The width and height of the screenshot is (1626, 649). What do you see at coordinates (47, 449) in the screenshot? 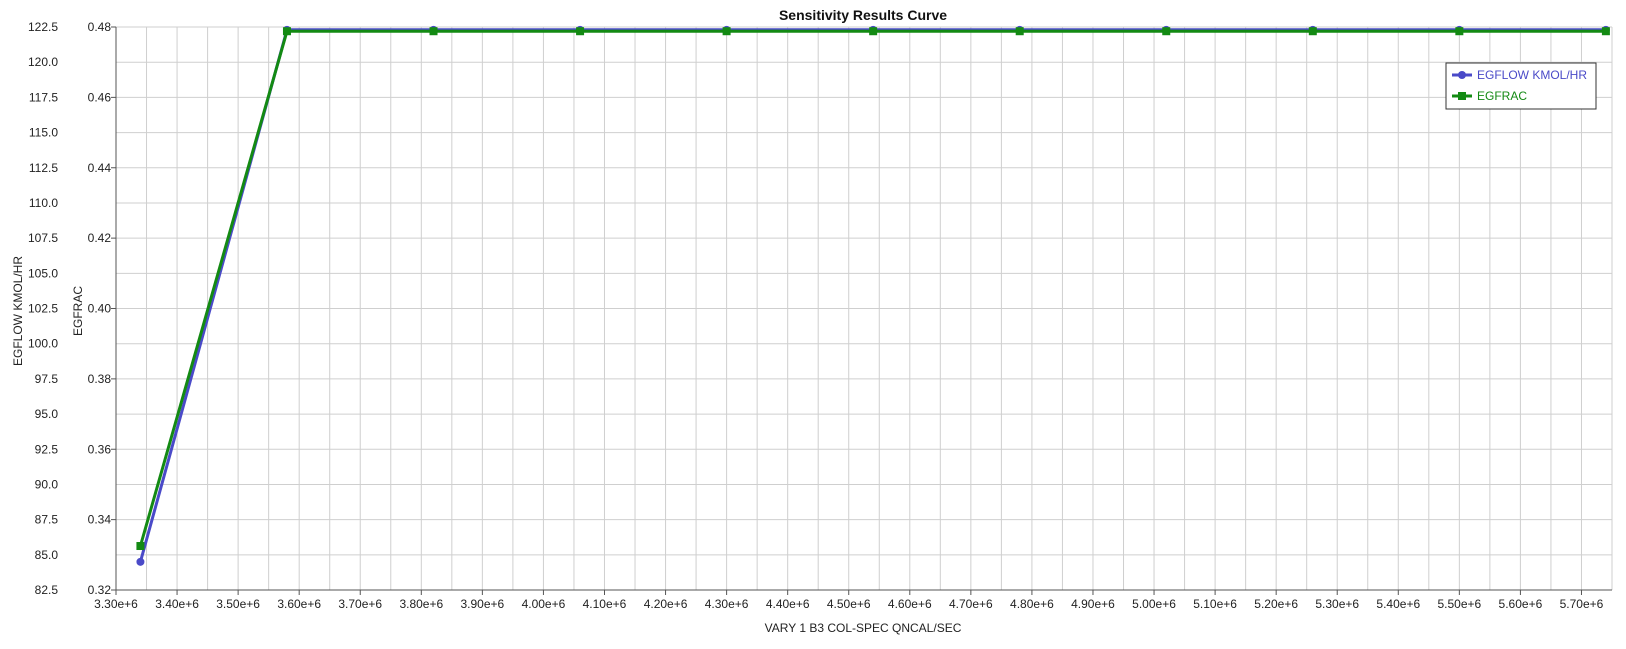
I see `y-left-tick-label: 92.5` at bounding box center [47, 449].